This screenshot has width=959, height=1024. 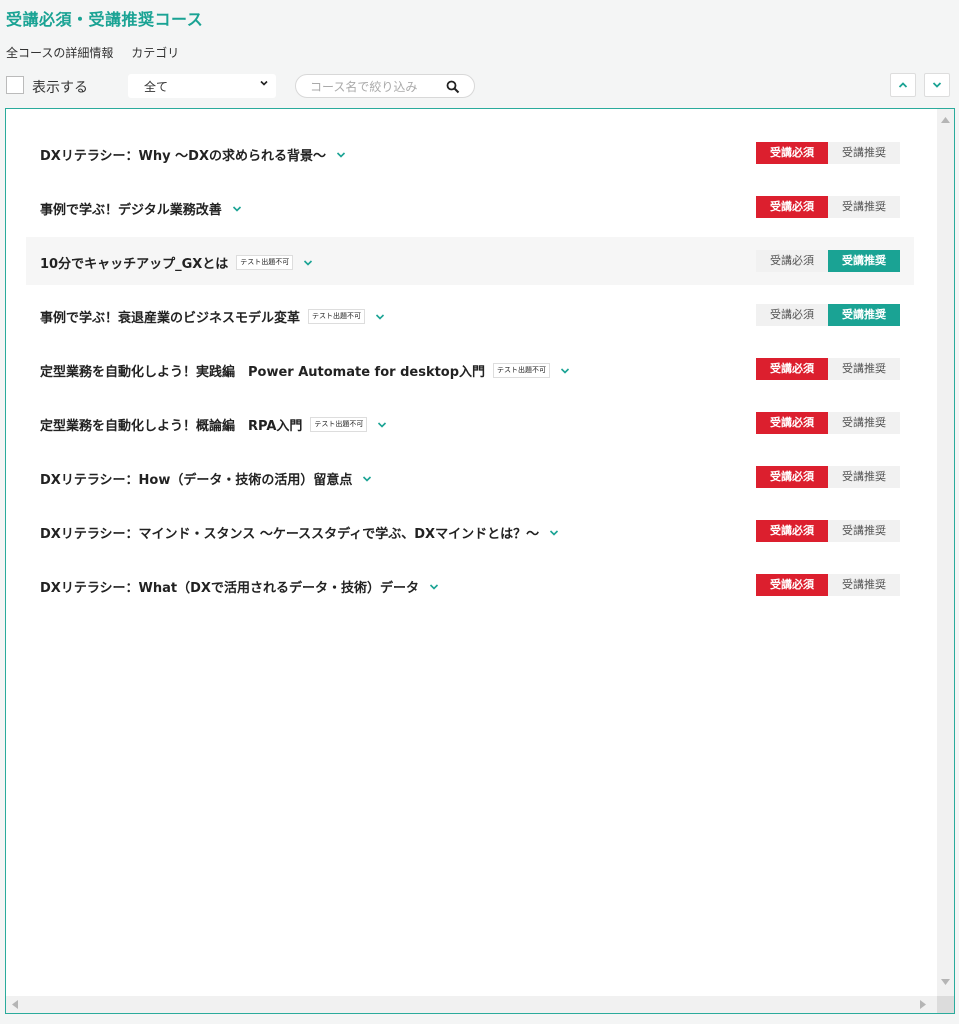 I want to click on course-title: 10分でキャッチアップ_GXとは, so click(x=134, y=262).